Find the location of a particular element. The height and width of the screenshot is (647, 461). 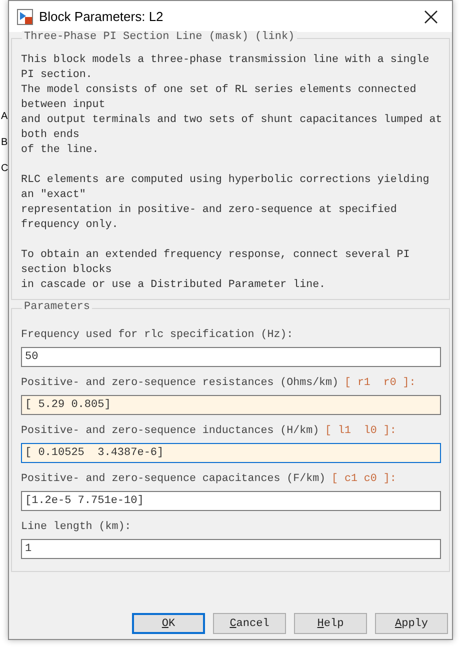

block-icon is located at coordinates (25, 16).